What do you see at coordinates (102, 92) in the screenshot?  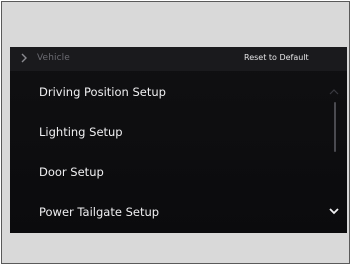 I see `menu-item-driving-position-setup: Driving Position Setup` at bounding box center [102, 92].